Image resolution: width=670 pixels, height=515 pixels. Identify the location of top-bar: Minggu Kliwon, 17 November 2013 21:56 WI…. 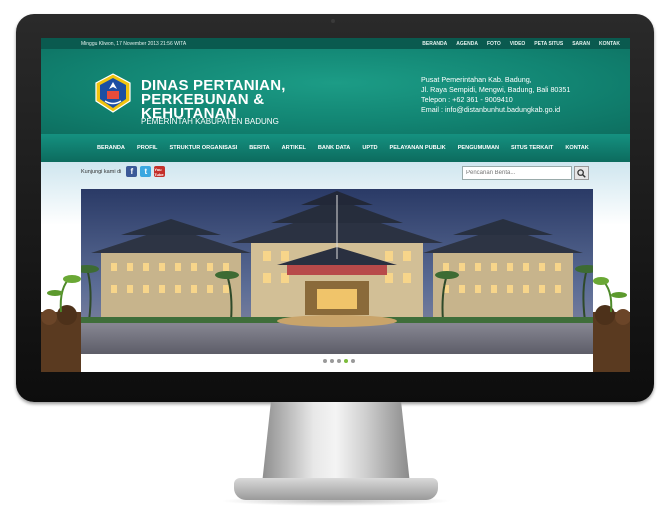
(335, 43).